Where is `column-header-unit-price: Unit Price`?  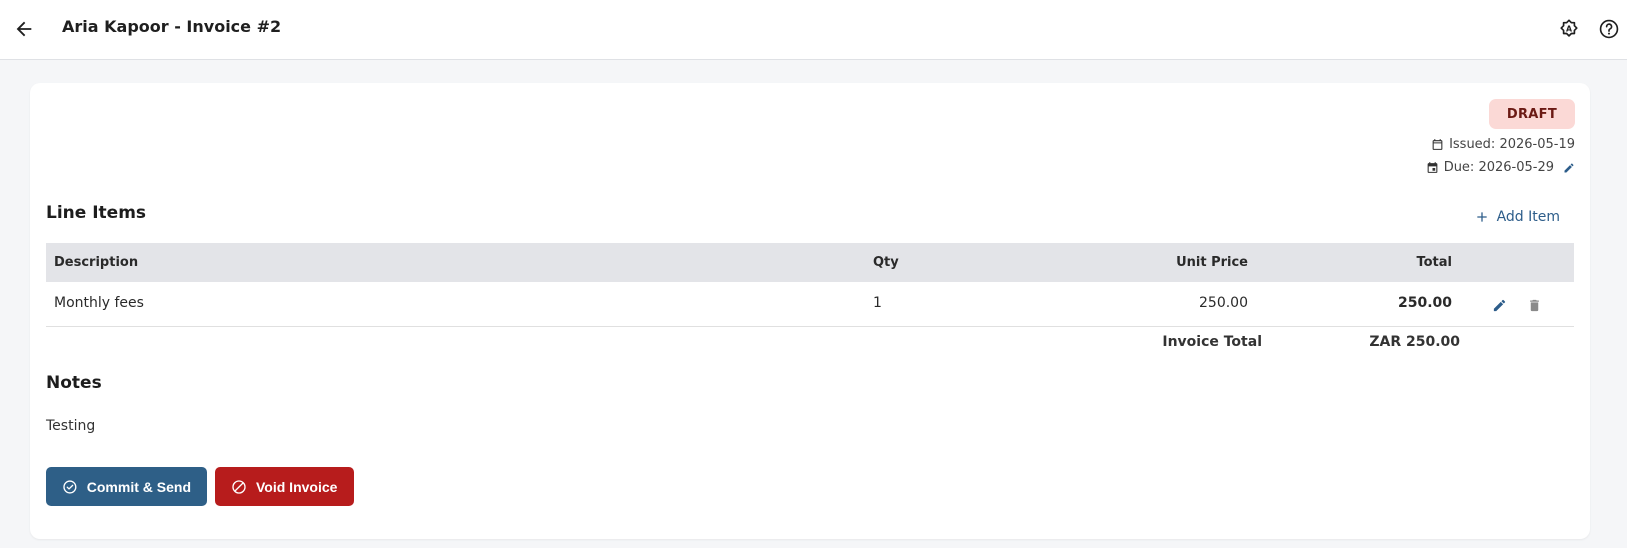
column-header-unit-price: Unit Price is located at coordinates (1212, 262).